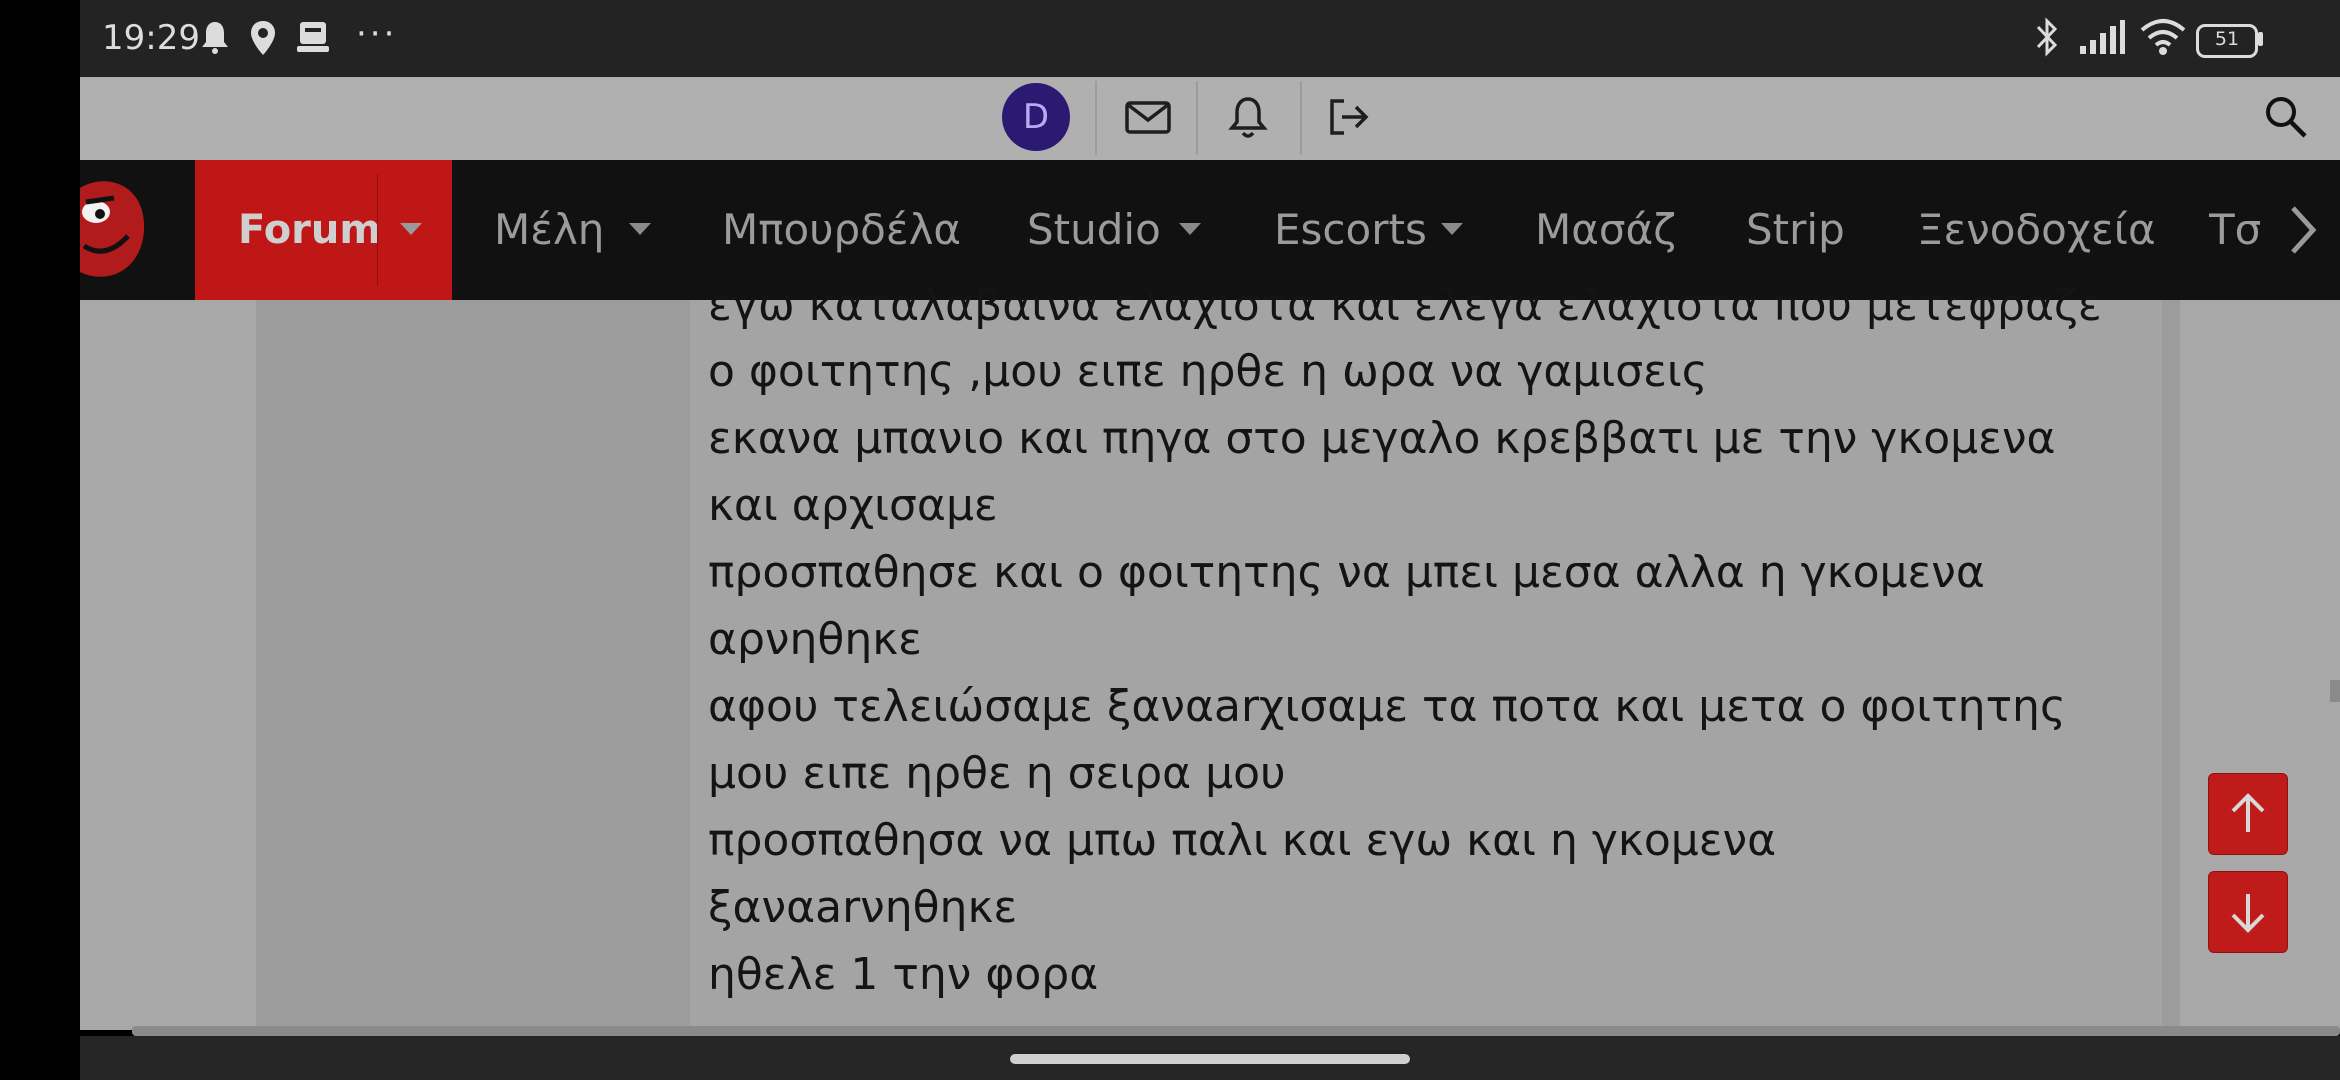 The image size is (2340, 1080). I want to click on nav-item-hotels: Ξενοδοχεία, so click(2036, 230).